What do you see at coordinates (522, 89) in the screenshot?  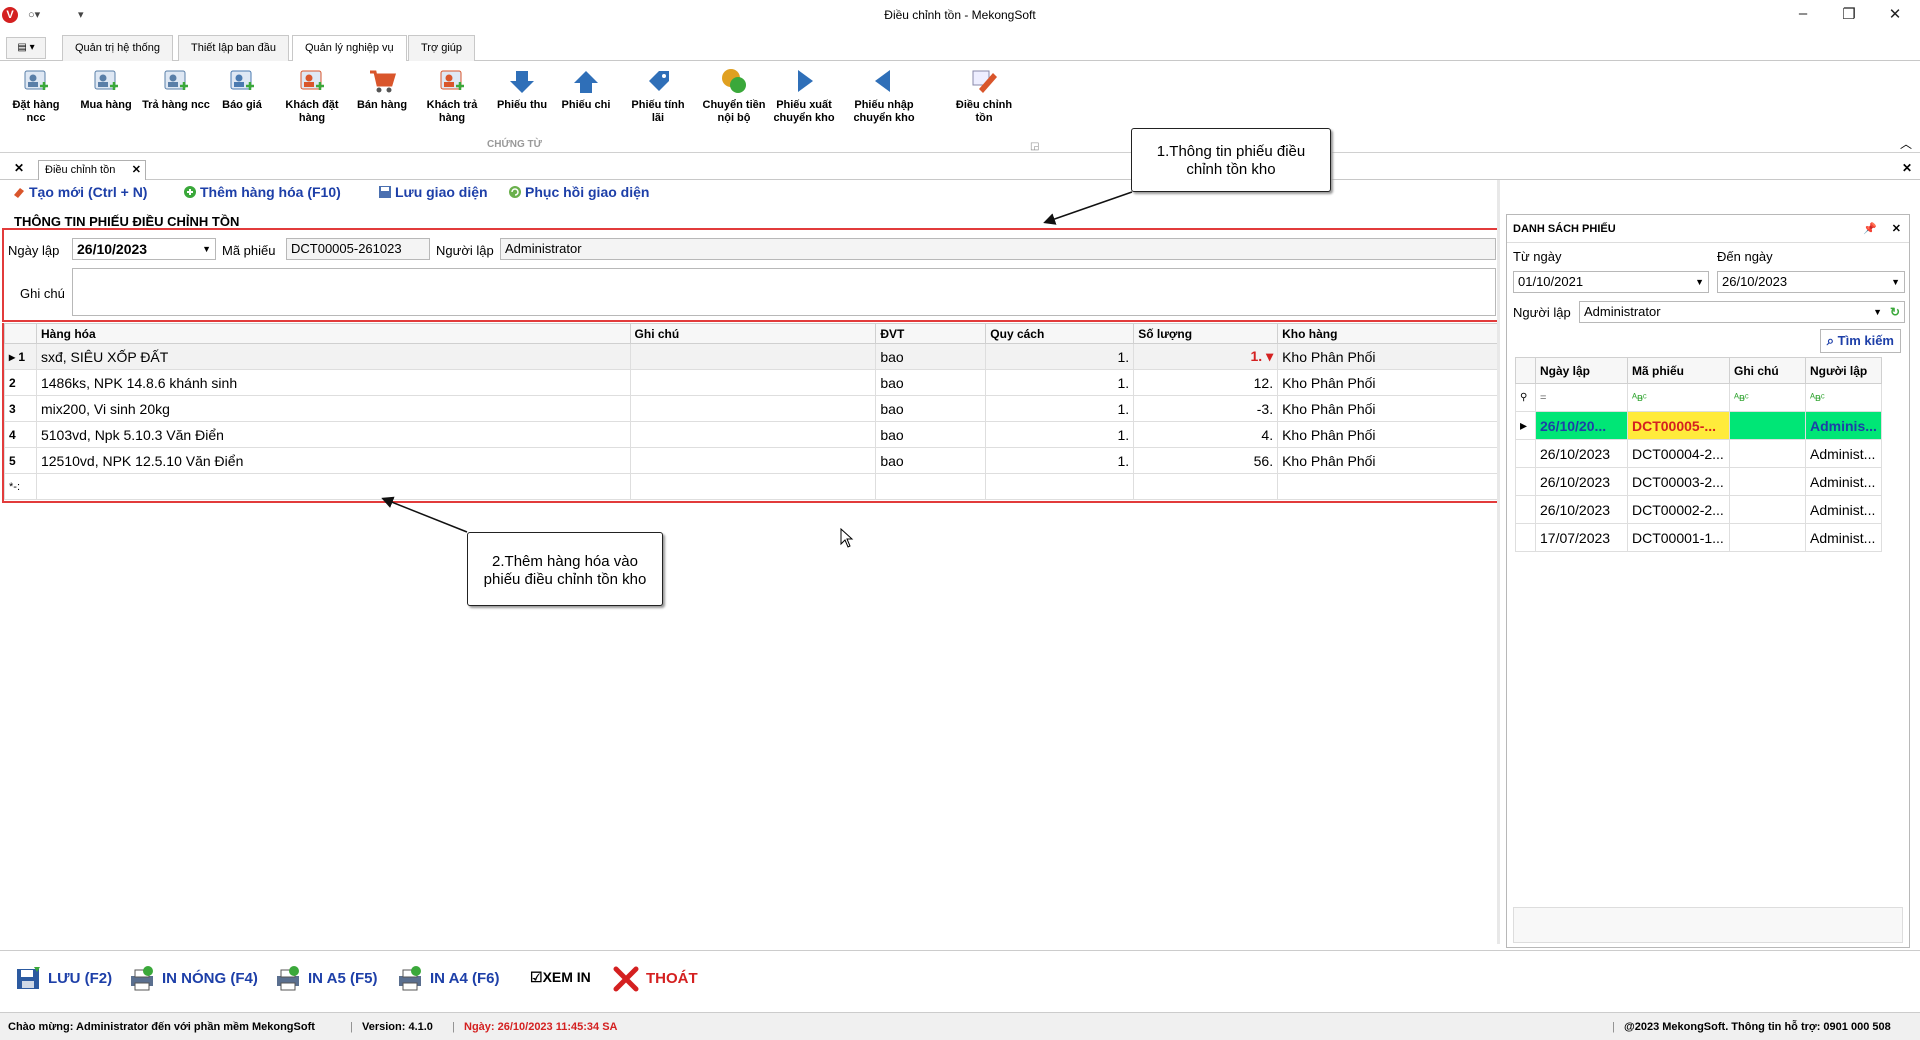 I see `ribbon-button-7: Phiếu thu` at bounding box center [522, 89].